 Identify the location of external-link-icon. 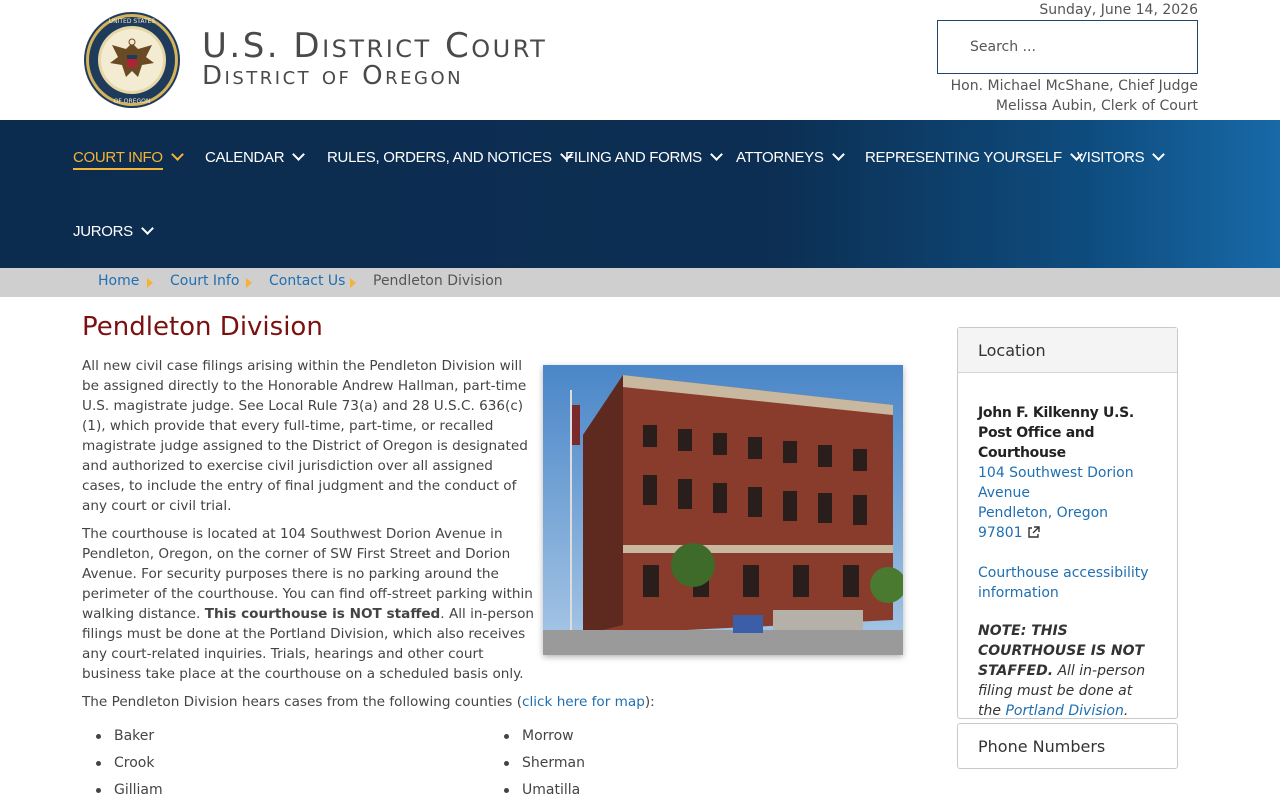
(1033, 535).